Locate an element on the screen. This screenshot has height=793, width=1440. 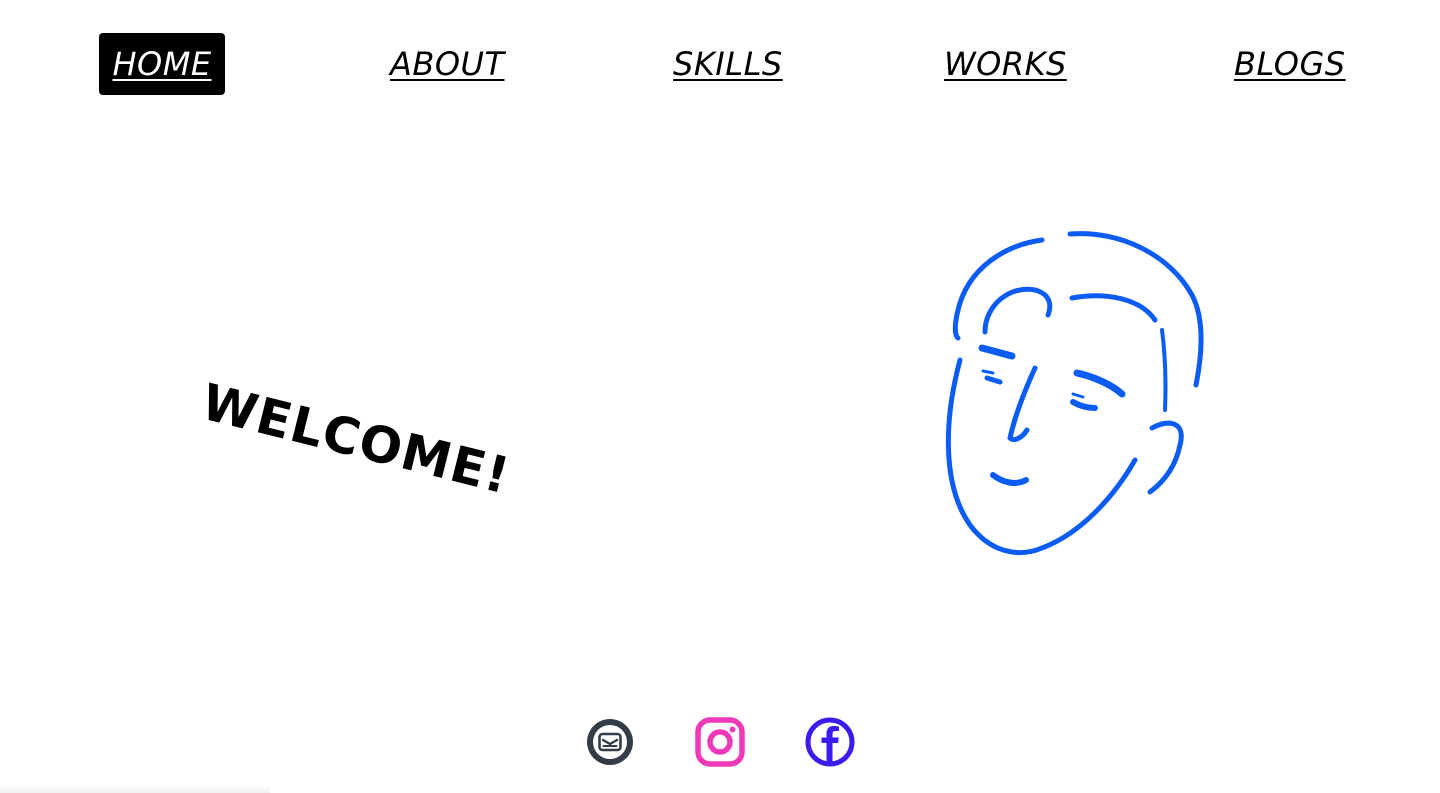
welcome-heading: WELCOME! is located at coordinates (355, 439).